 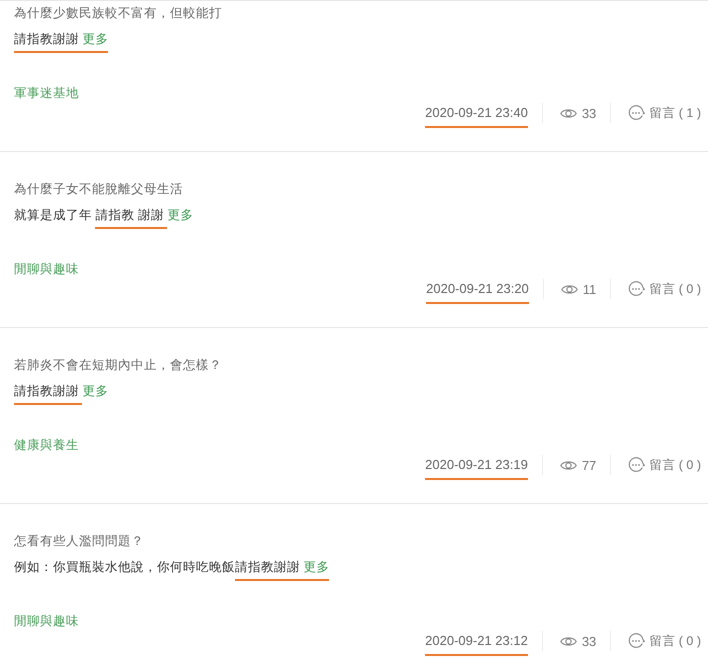 What do you see at coordinates (79, 541) in the screenshot?
I see `post-title: 怎看有些人濫問問題？` at bounding box center [79, 541].